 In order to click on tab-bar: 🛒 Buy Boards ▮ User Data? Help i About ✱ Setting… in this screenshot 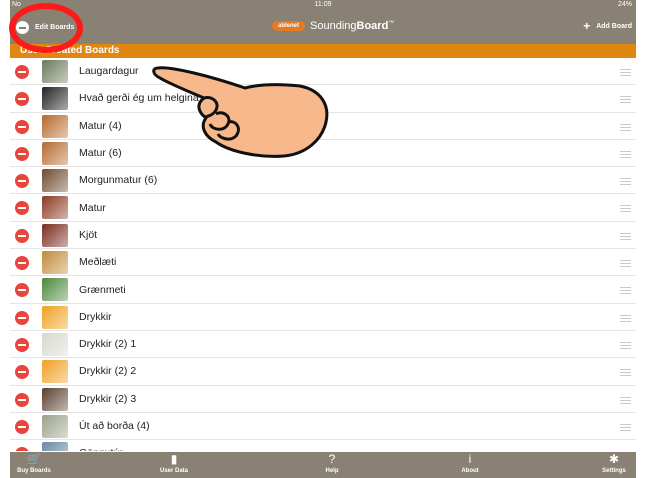, I will do `click(323, 465)`.